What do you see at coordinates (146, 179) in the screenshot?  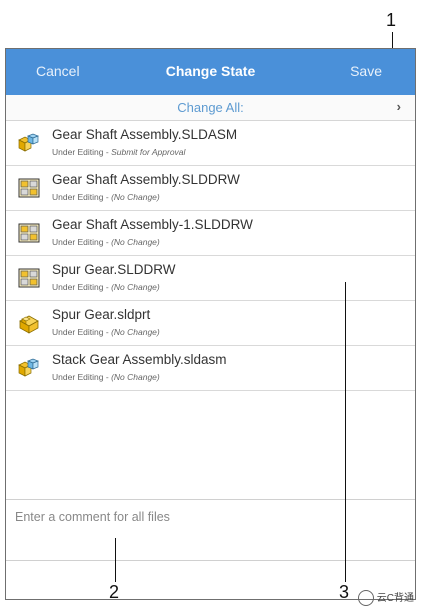 I see `file-name: Gear Shaft Assembly.SLDDRW` at bounding box center [146, 179].